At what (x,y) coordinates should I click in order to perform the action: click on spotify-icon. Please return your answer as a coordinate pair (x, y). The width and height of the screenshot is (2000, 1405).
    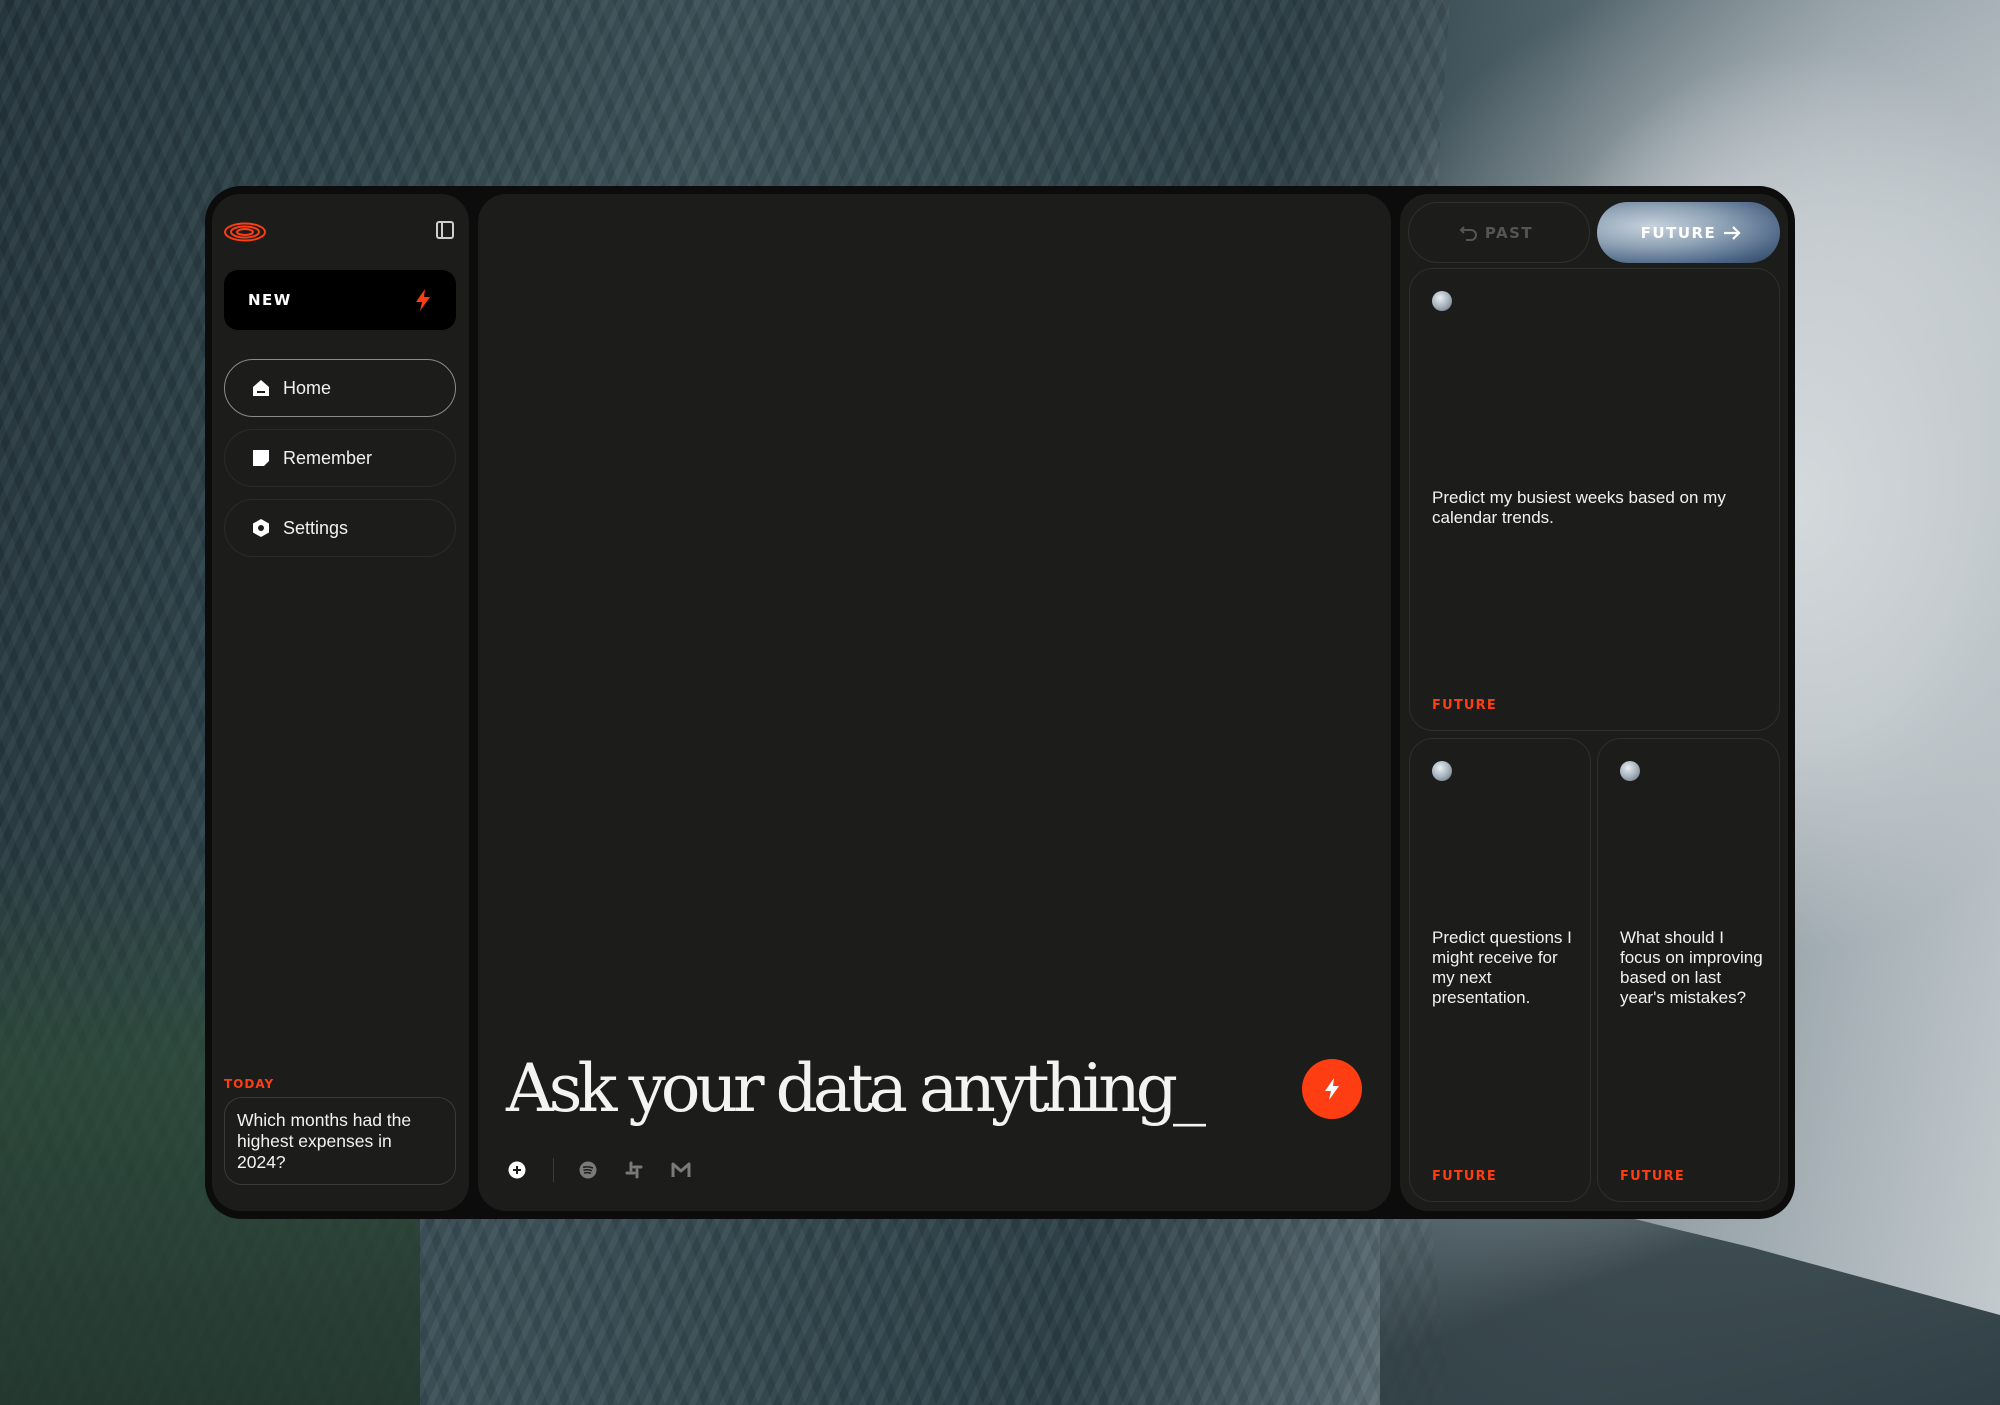
    Looking at the image, I should click on (588, 1170).